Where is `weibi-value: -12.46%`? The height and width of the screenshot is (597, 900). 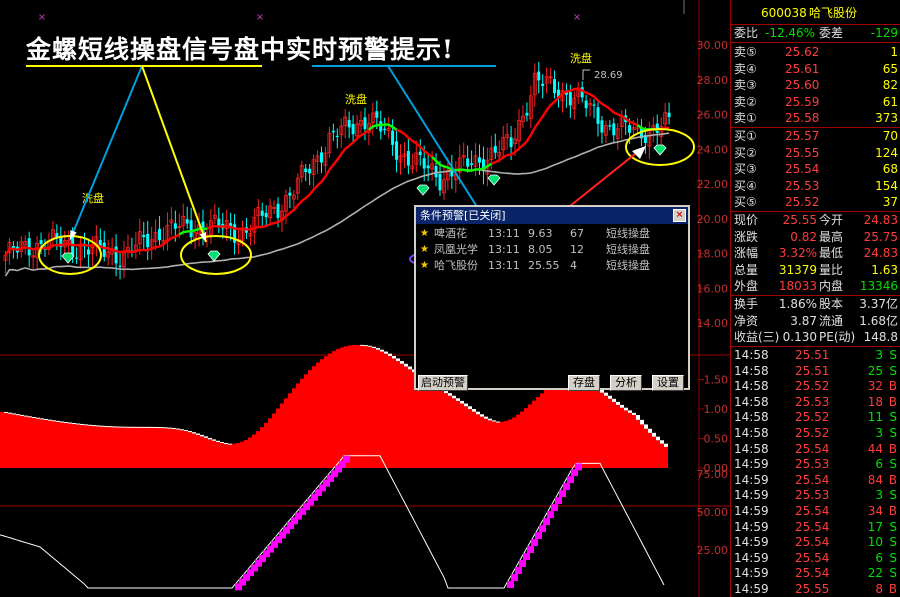 weibi-value: -12.46% is located at coordinates (790, 33).